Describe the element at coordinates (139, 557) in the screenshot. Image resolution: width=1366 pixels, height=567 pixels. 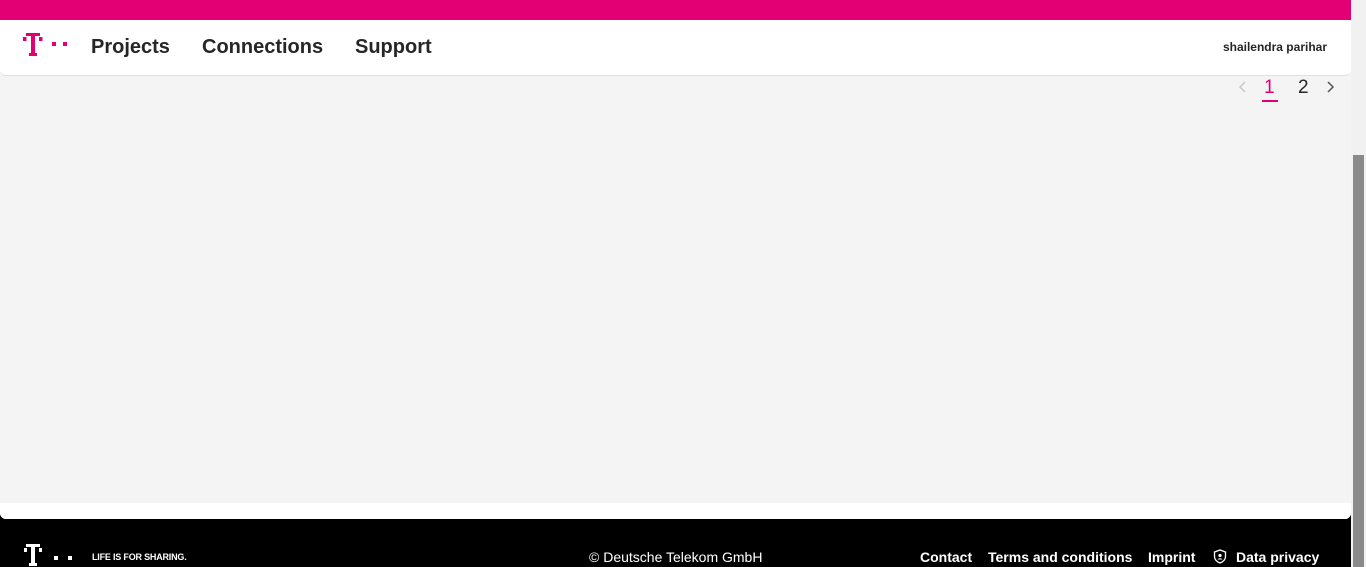
I see `footer-tagline: LIFE IS FOR SHARING.` at that location.